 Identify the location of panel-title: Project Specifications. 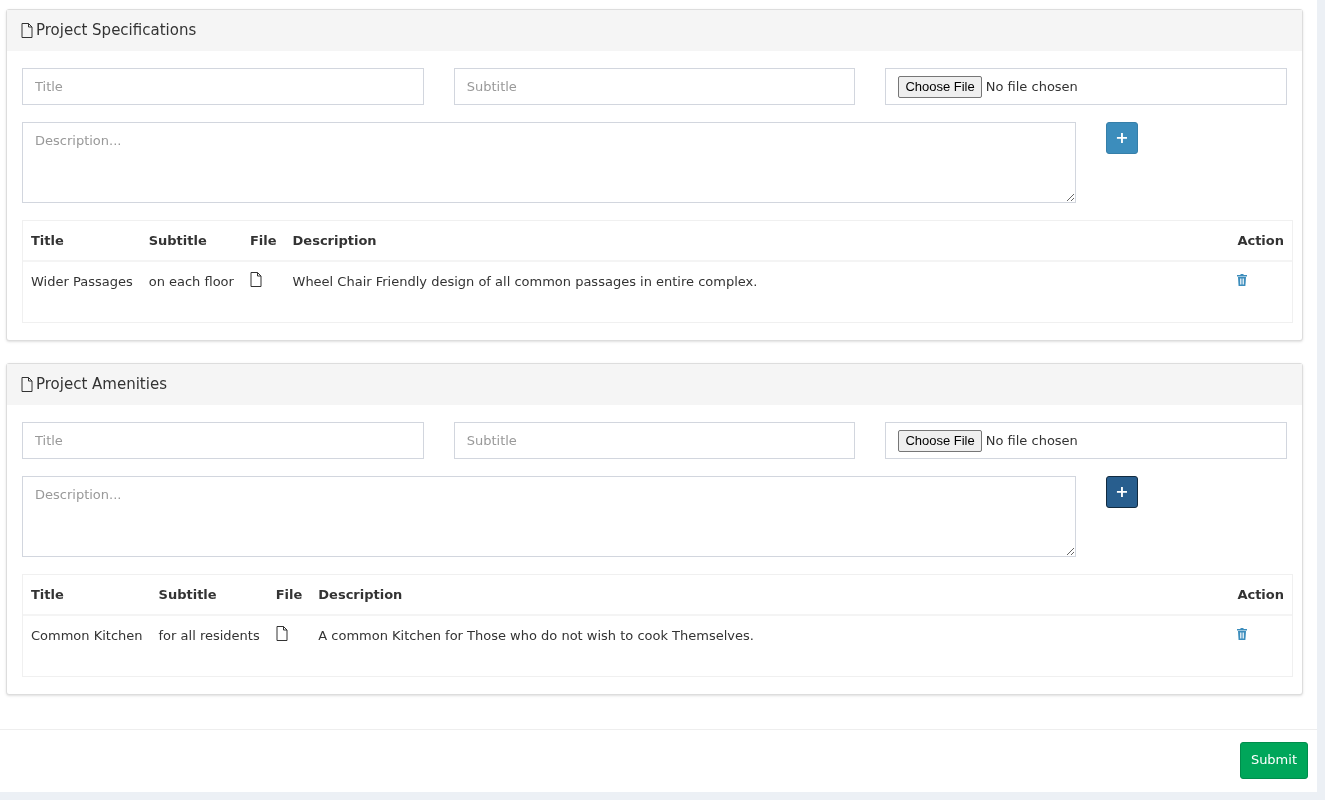
(116, 31).